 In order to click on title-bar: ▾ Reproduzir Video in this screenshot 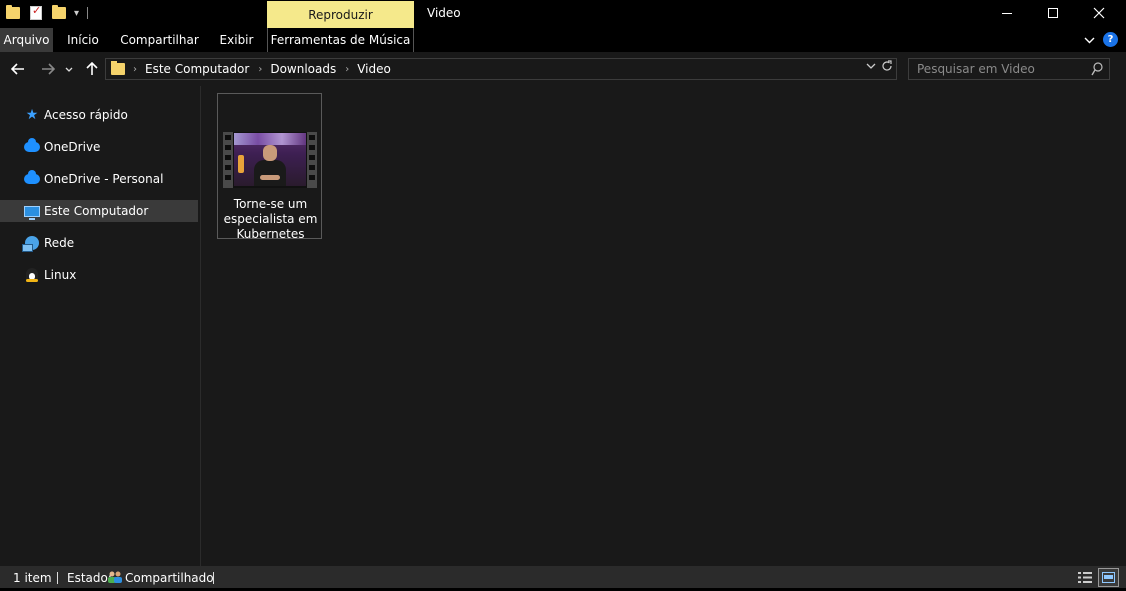, I will do `click(563, 14)`.